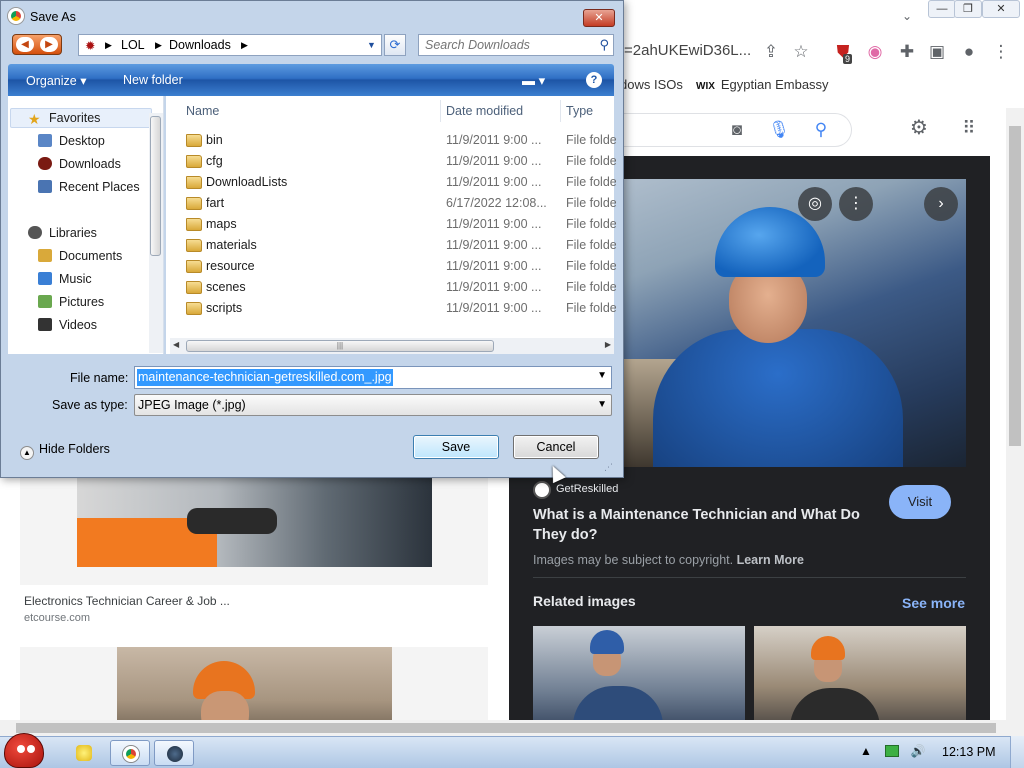 The image size is (1024, 768). What do you see at coordinates (401, 246) in the screenshot?
I see `file-row: materials 11/9/2011 9:00 ... File folder` at bounding box center [401, 246].